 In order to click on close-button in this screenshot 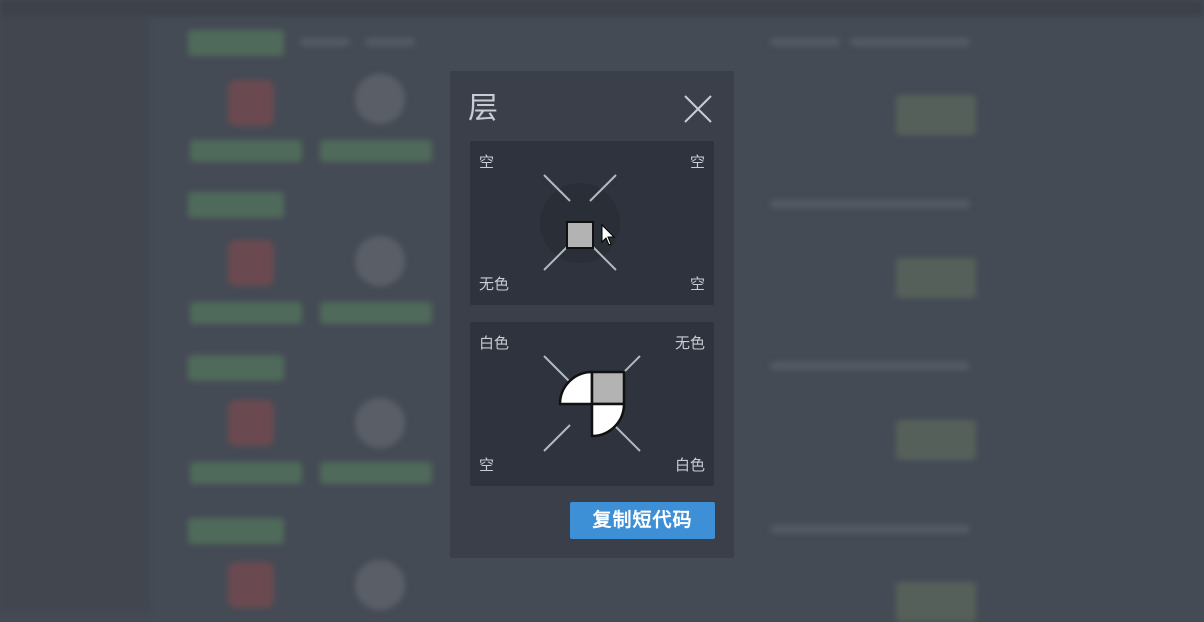, I will do `click(698, 109)`.